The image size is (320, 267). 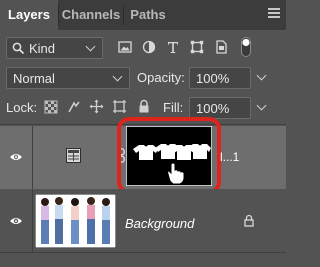 I want to click on layer-mask-thumbnail, so click(x=169, y=156).